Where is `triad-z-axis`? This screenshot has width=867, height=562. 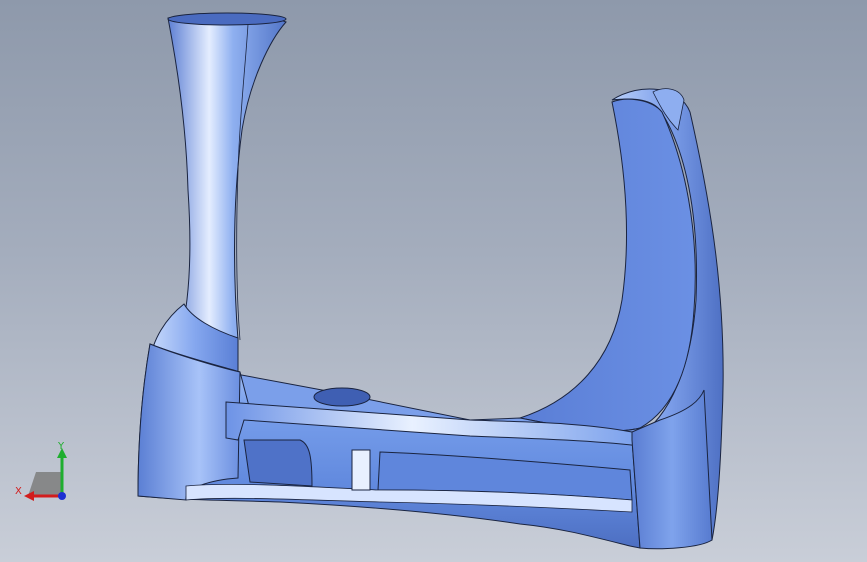 triad-z-axis is located at coordinates (62, 496).